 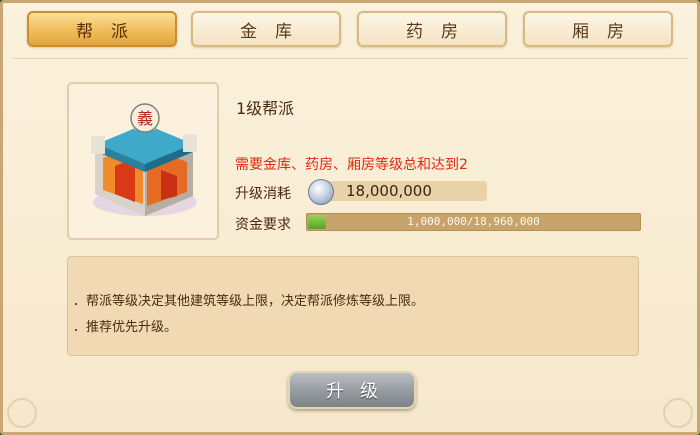 What do you see at coordinates (389, 191) in the screenshot?
I see `upgrade-cost-value: 18,000,000` at bounding box center [389, 191].